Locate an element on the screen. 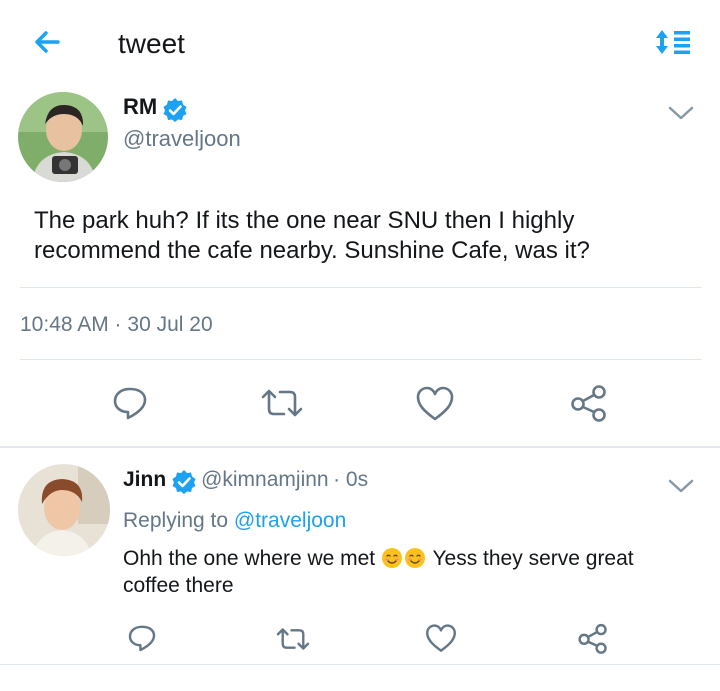  replying-to-line: Replying to @traveljoon is located at coordinates (234, 521).